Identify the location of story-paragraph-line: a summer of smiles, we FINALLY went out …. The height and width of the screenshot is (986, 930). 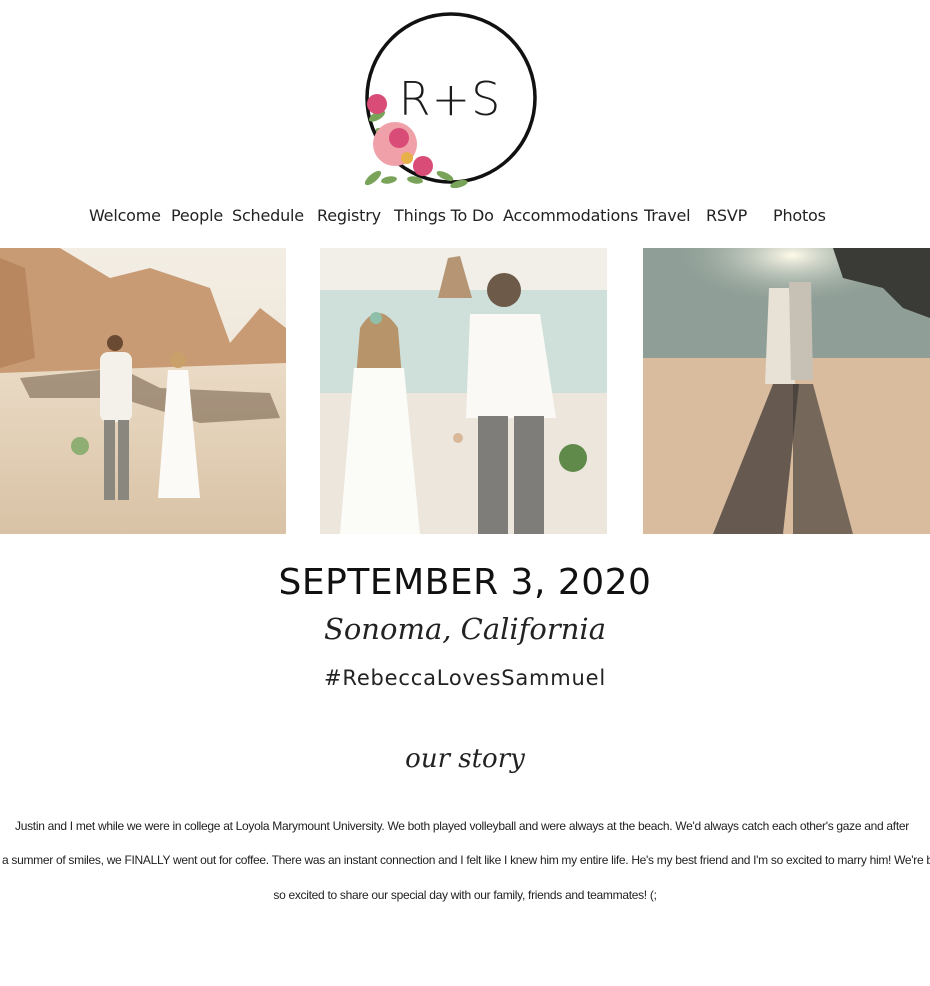
(466, 860).